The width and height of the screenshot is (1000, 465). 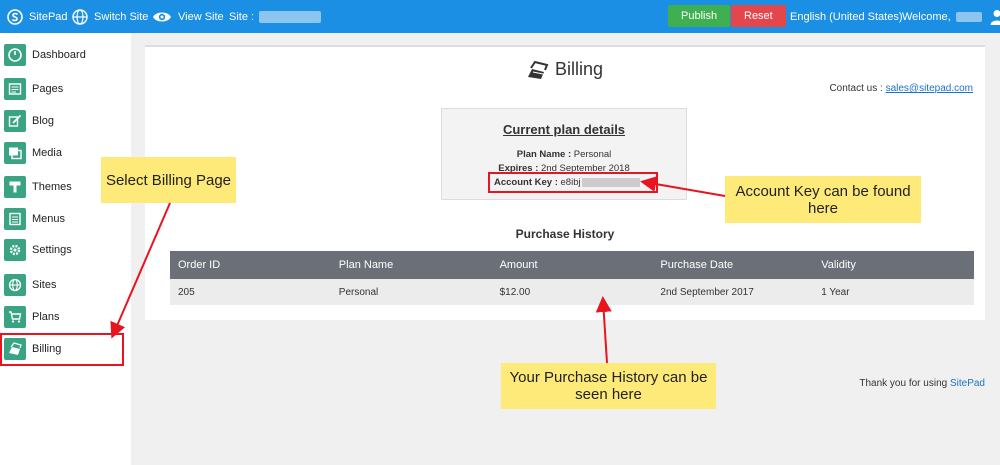 What do you see at coordinates (168, 180) in the screenshot?
I see `callout-select-billing: Select Billing Page` at bounding box center [168, 180].